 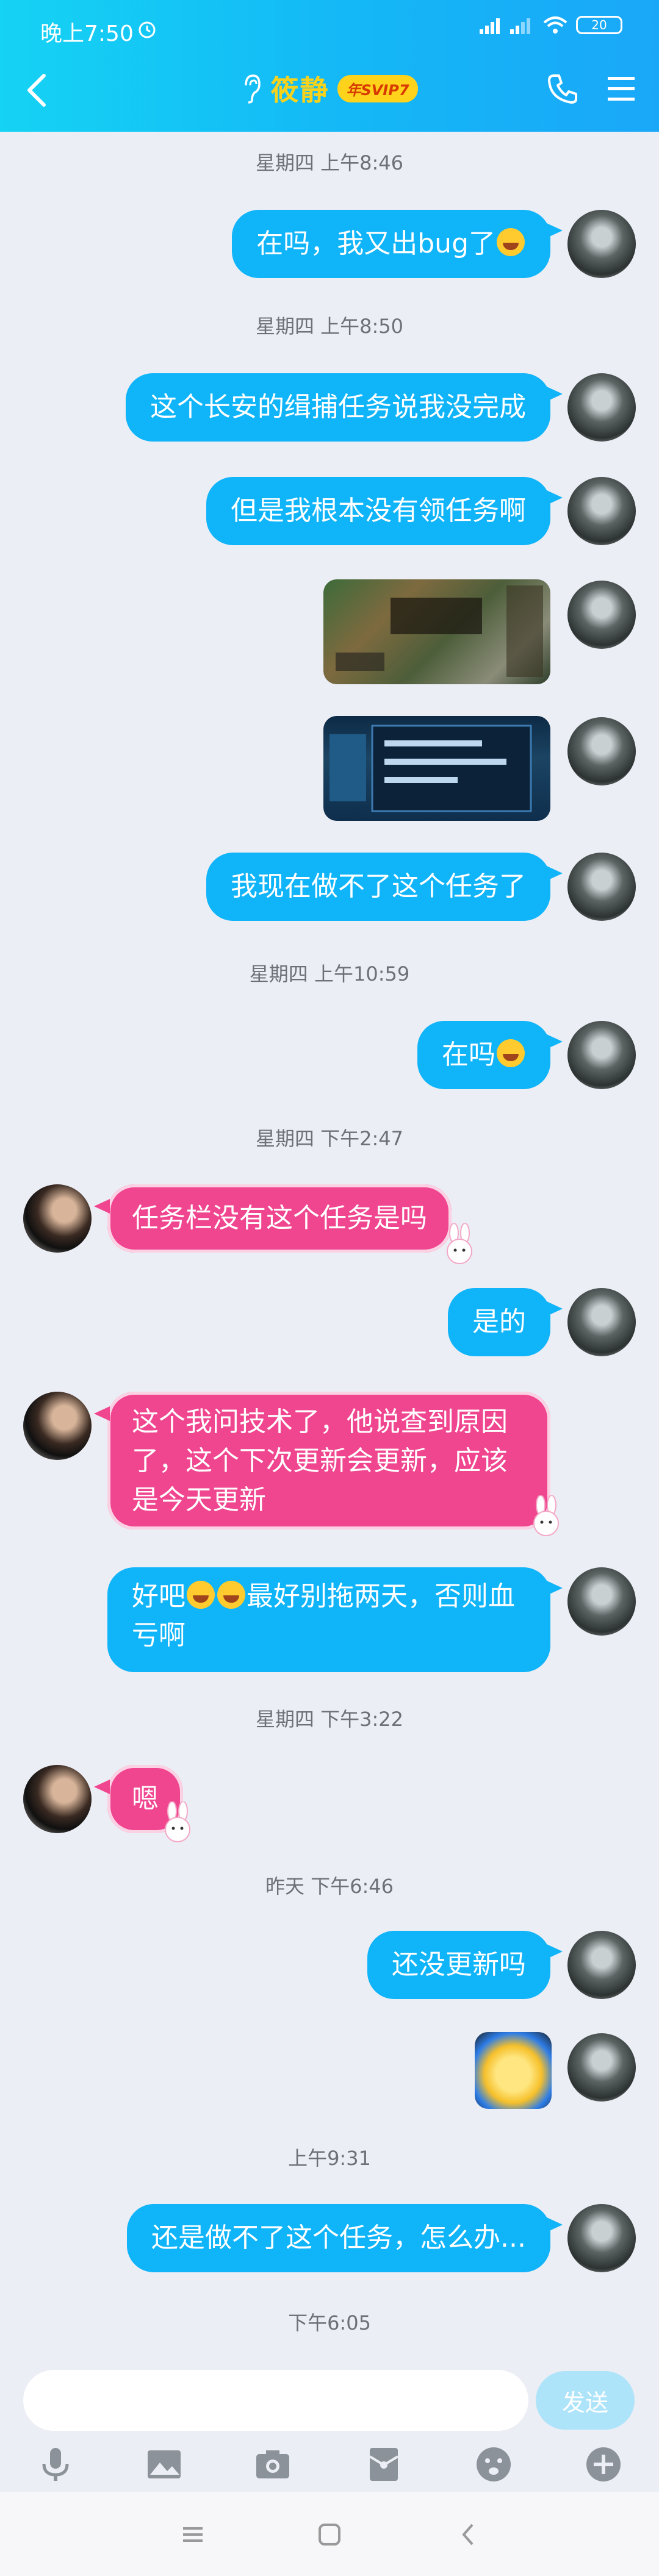 I want to click on timestamp: 下午6:05, so click(x=329, y=2322).